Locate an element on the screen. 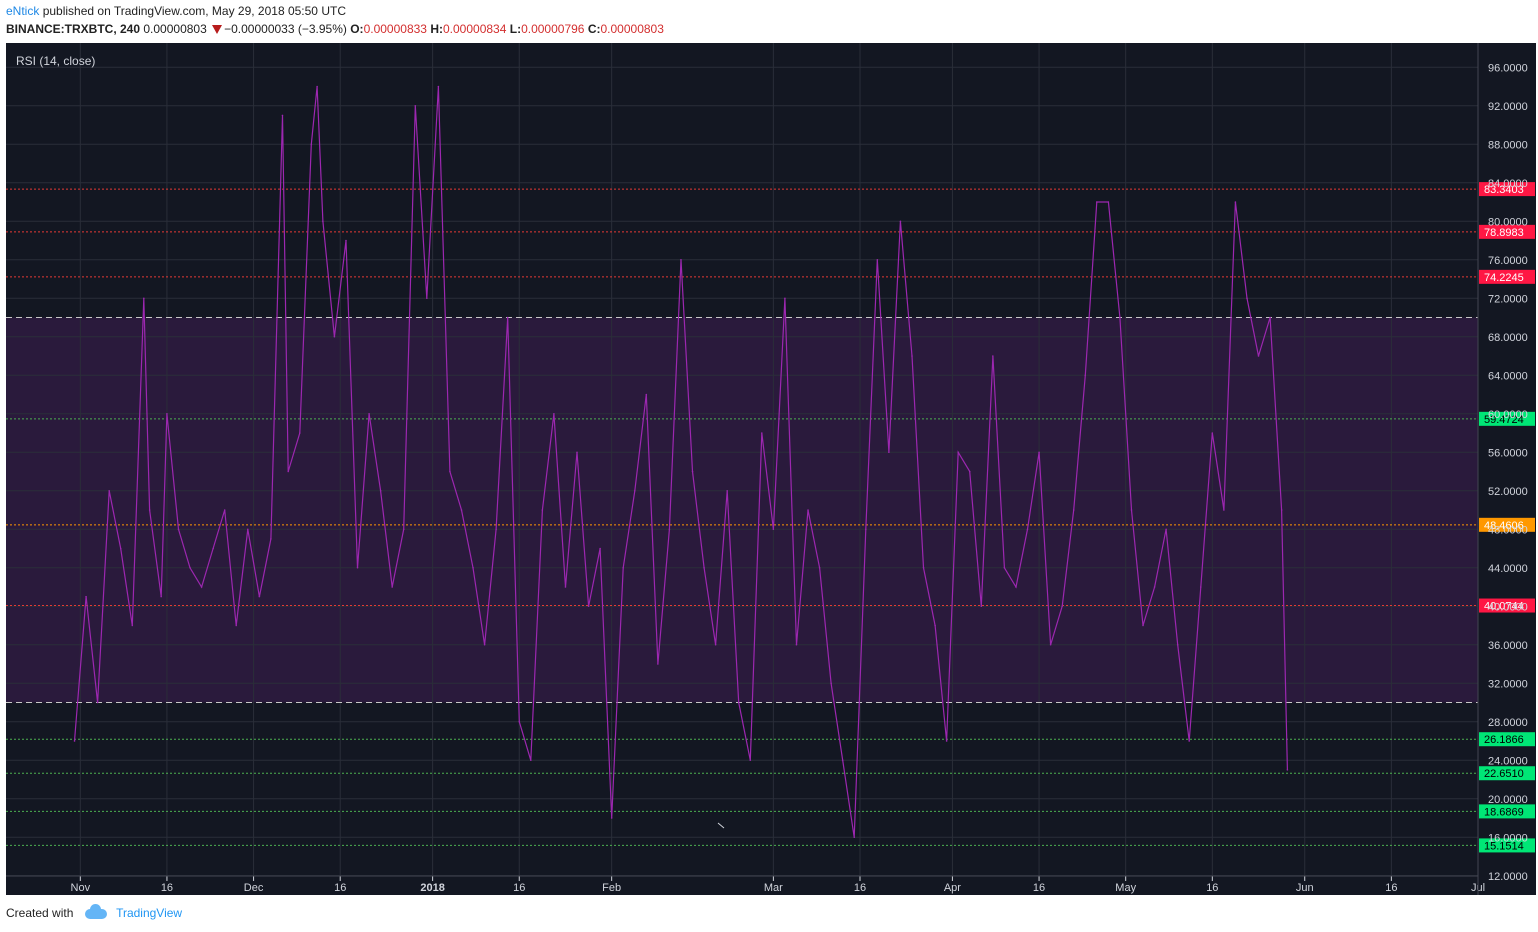 This screenshot has width=1538, height=932. close-label: C: is located at coordinates (594, 29).